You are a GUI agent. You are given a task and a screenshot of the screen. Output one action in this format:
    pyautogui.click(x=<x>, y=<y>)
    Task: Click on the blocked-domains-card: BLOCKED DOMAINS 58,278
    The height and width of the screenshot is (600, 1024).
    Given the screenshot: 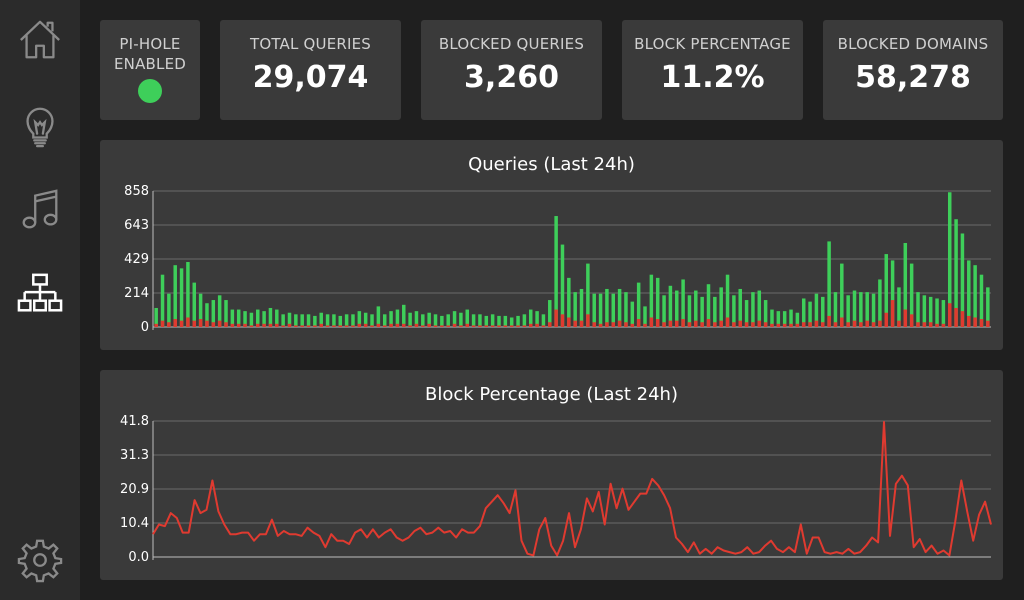 What is the action you would take?
    pyautogui.click(x=913, y=70)
    